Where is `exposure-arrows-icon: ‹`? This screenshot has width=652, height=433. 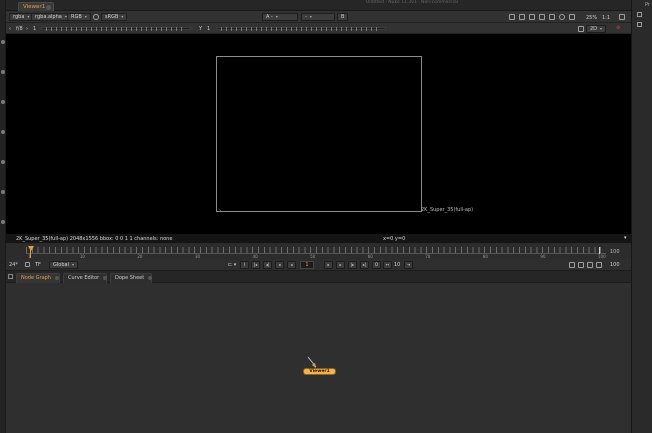
exposure-arrows-icon: ‹ is located at coordinates (10, 29).